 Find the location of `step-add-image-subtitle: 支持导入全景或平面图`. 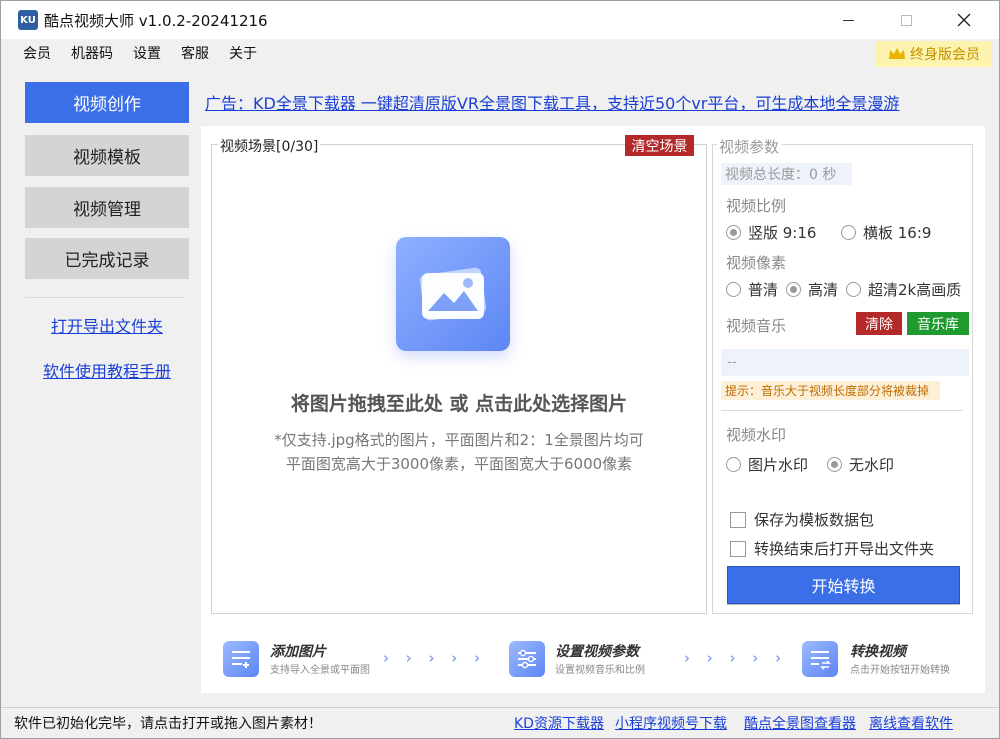

step-add-image-subtitle: 支持导入全景或平面图 is located at coordinates (320, 670).